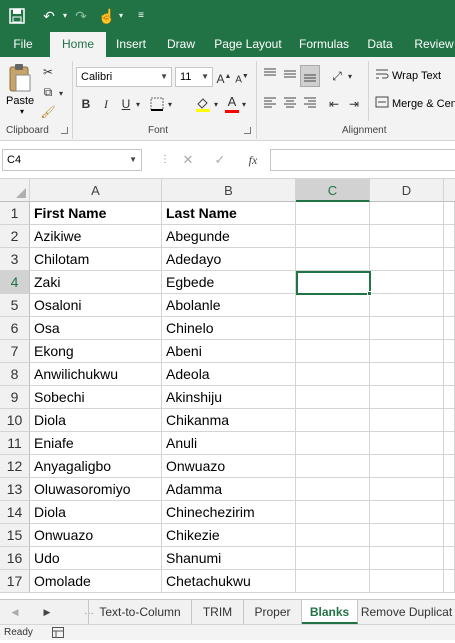 This screenshot has height=643, width=455. Describe the element at coordinates (382, 104) in the screenshot. I see `merge-center-icon` at that location.